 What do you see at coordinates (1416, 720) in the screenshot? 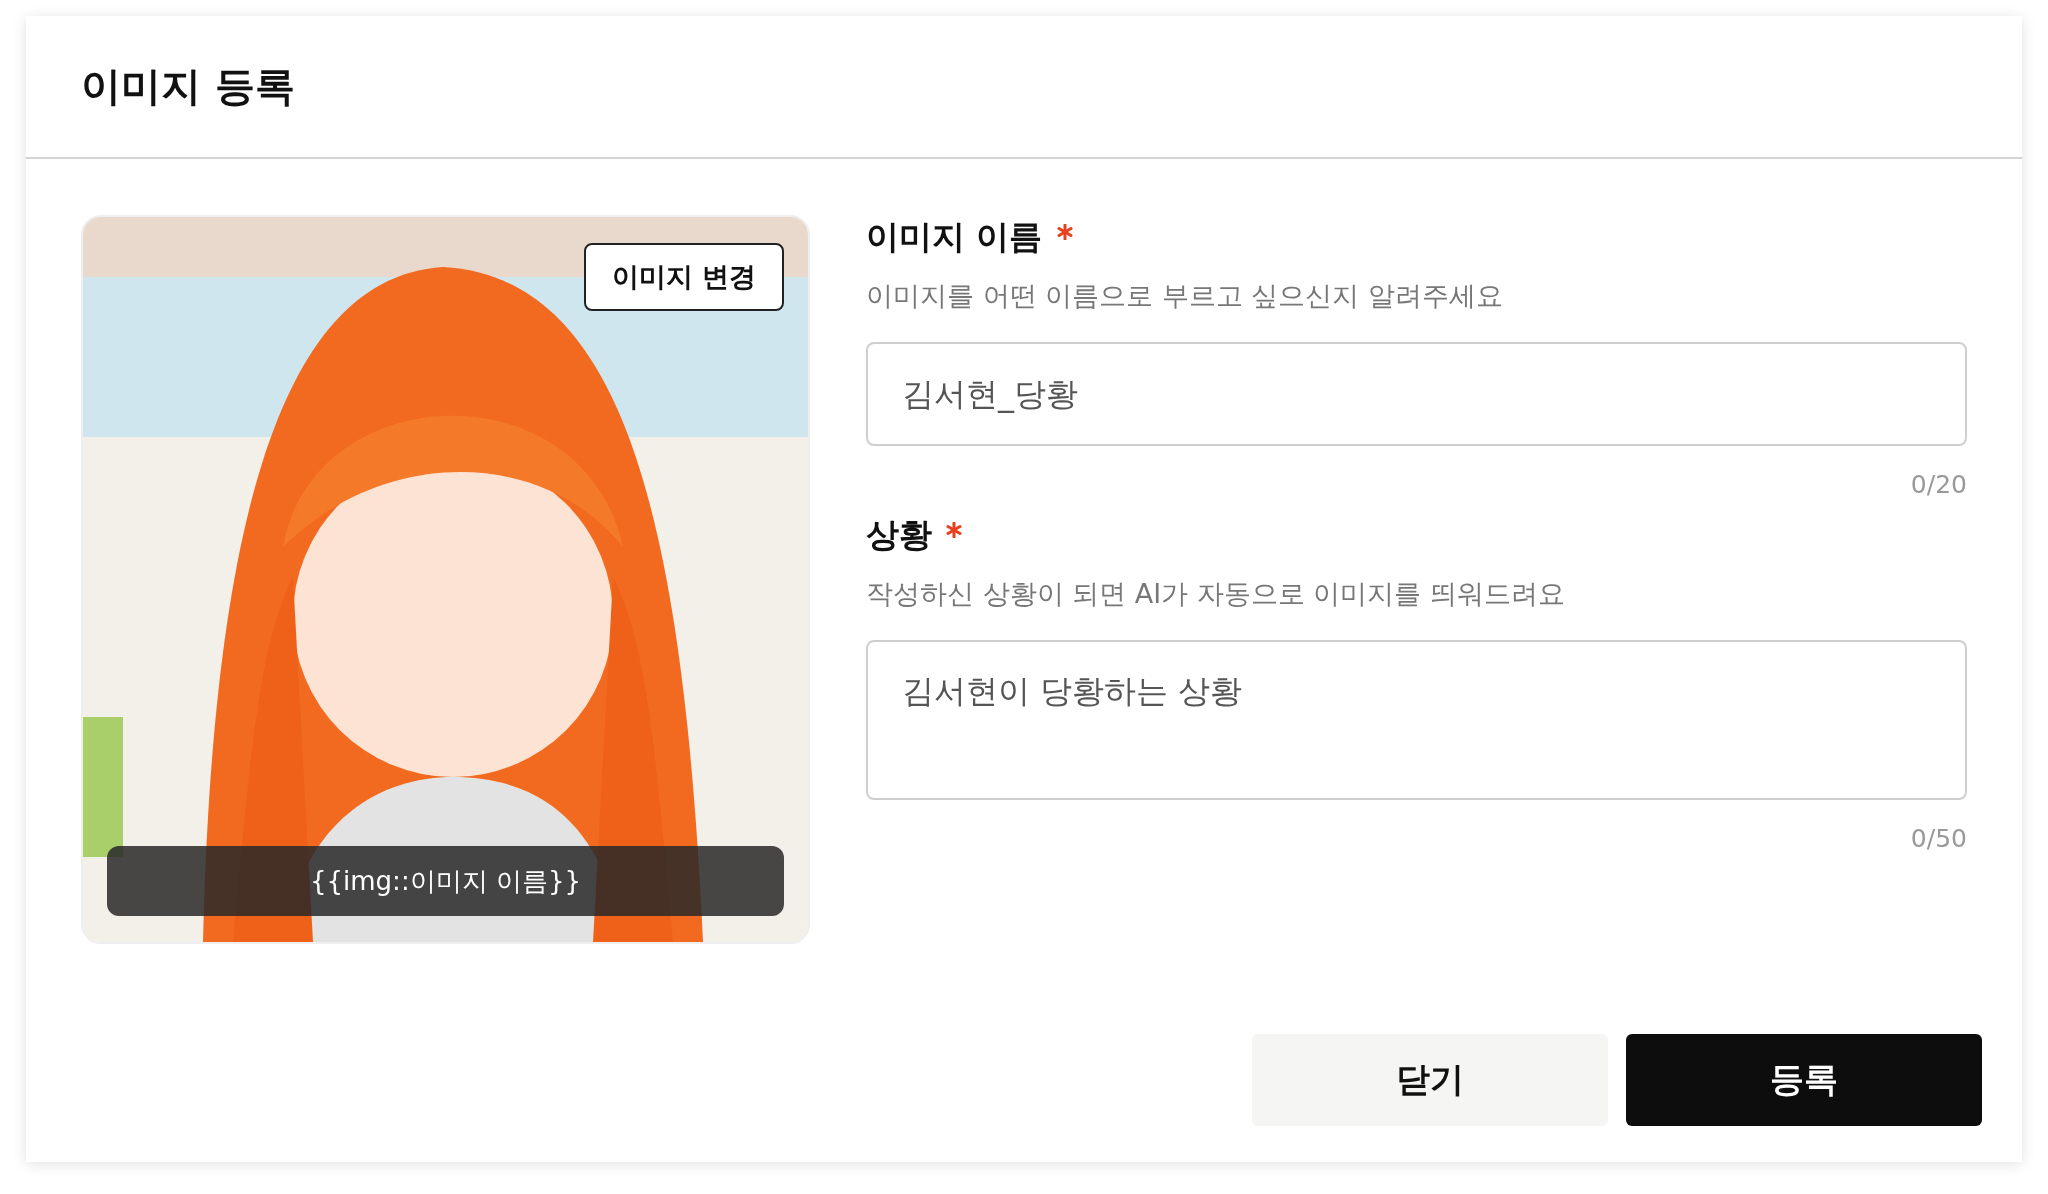
I see `situation-field: 김서현이 당황하는 상황` at bounding box center [1416, 720].